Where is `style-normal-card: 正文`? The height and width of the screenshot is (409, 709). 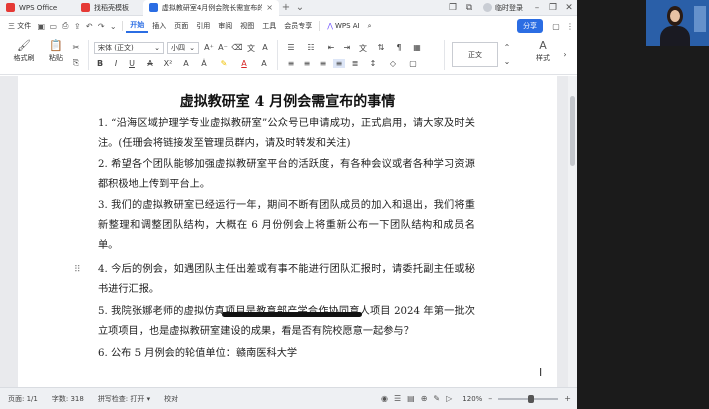
style-normal-card: 正文 is located at coordinates (475, 54).